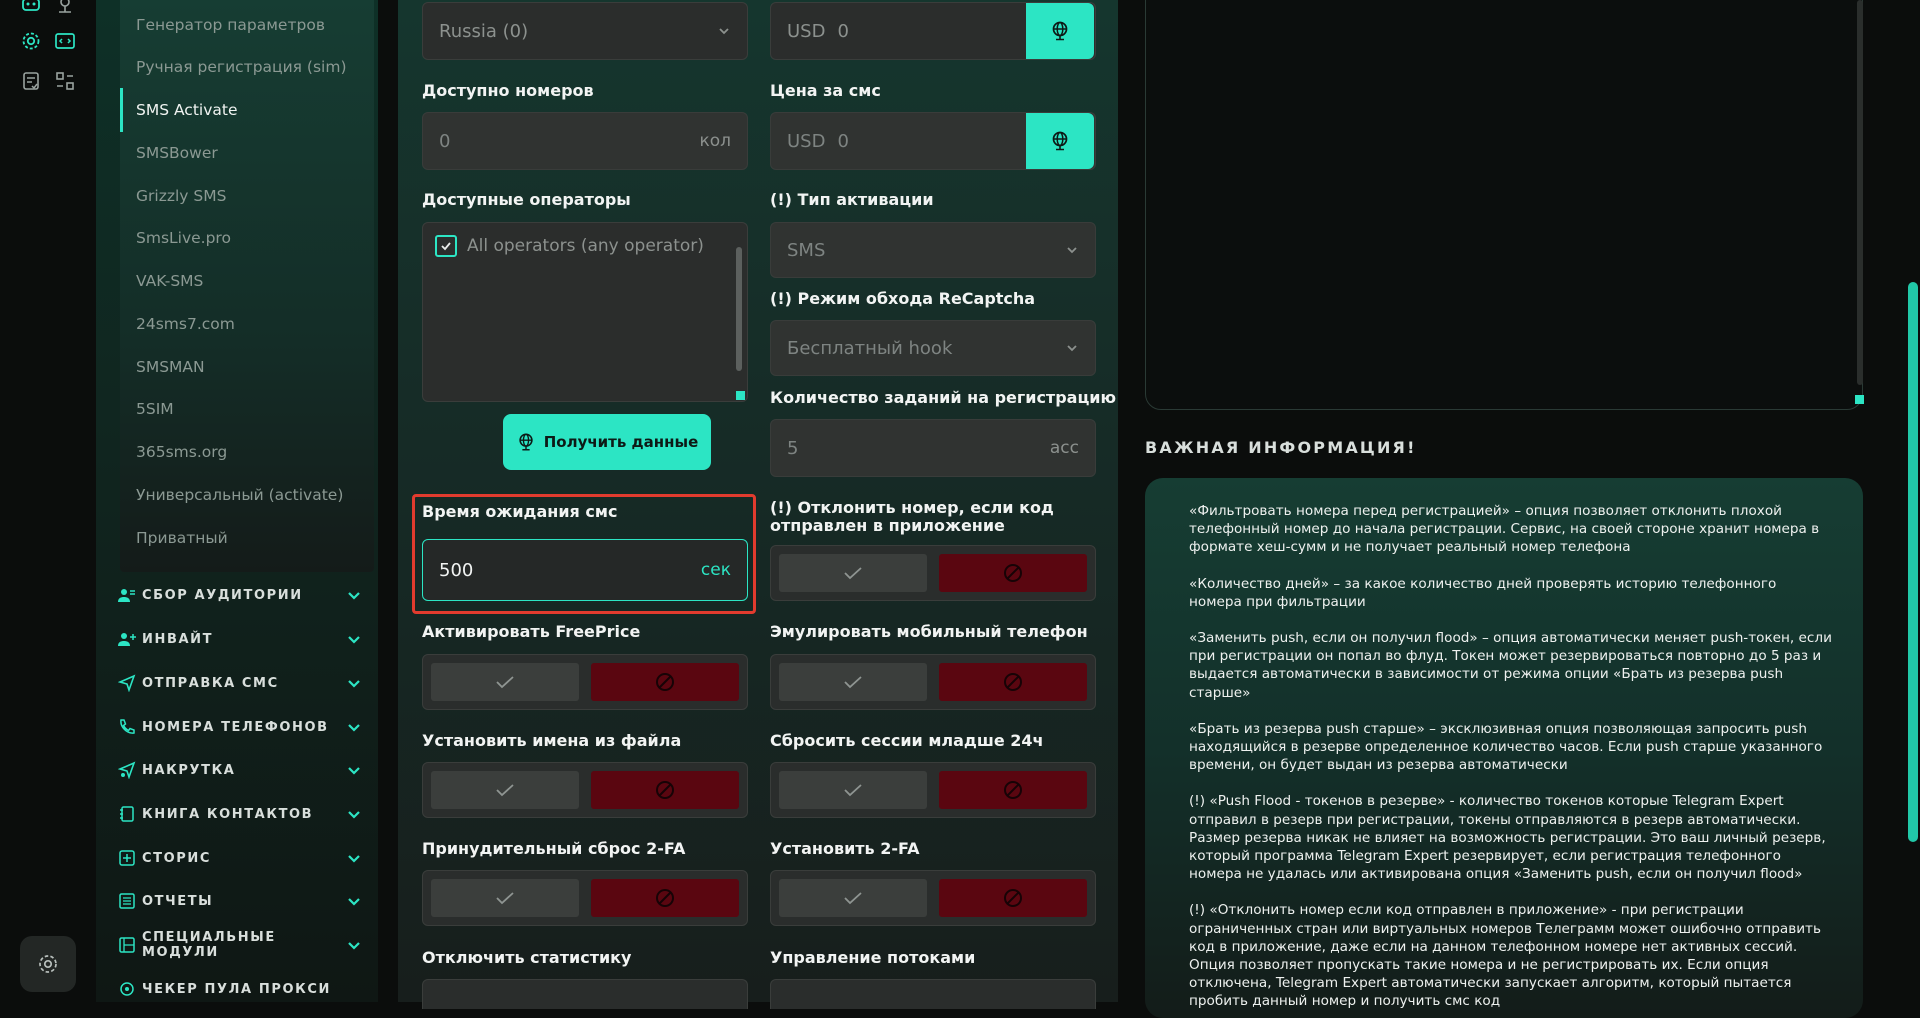  What do you see at coordinates (240, 639) in the screenshot?
I see `sidebar-section-invite: ИНВАЙТ` at bounding box center [240, 639].